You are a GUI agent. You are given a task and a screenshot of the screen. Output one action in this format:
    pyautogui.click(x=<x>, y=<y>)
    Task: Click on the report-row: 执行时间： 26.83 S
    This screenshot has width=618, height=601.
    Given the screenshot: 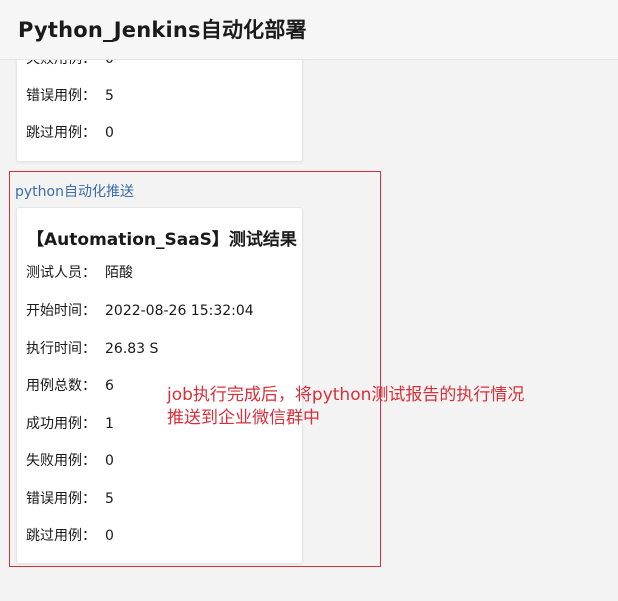 What is the action you would take?
    pyautogui.click(x=92, y=349)
    